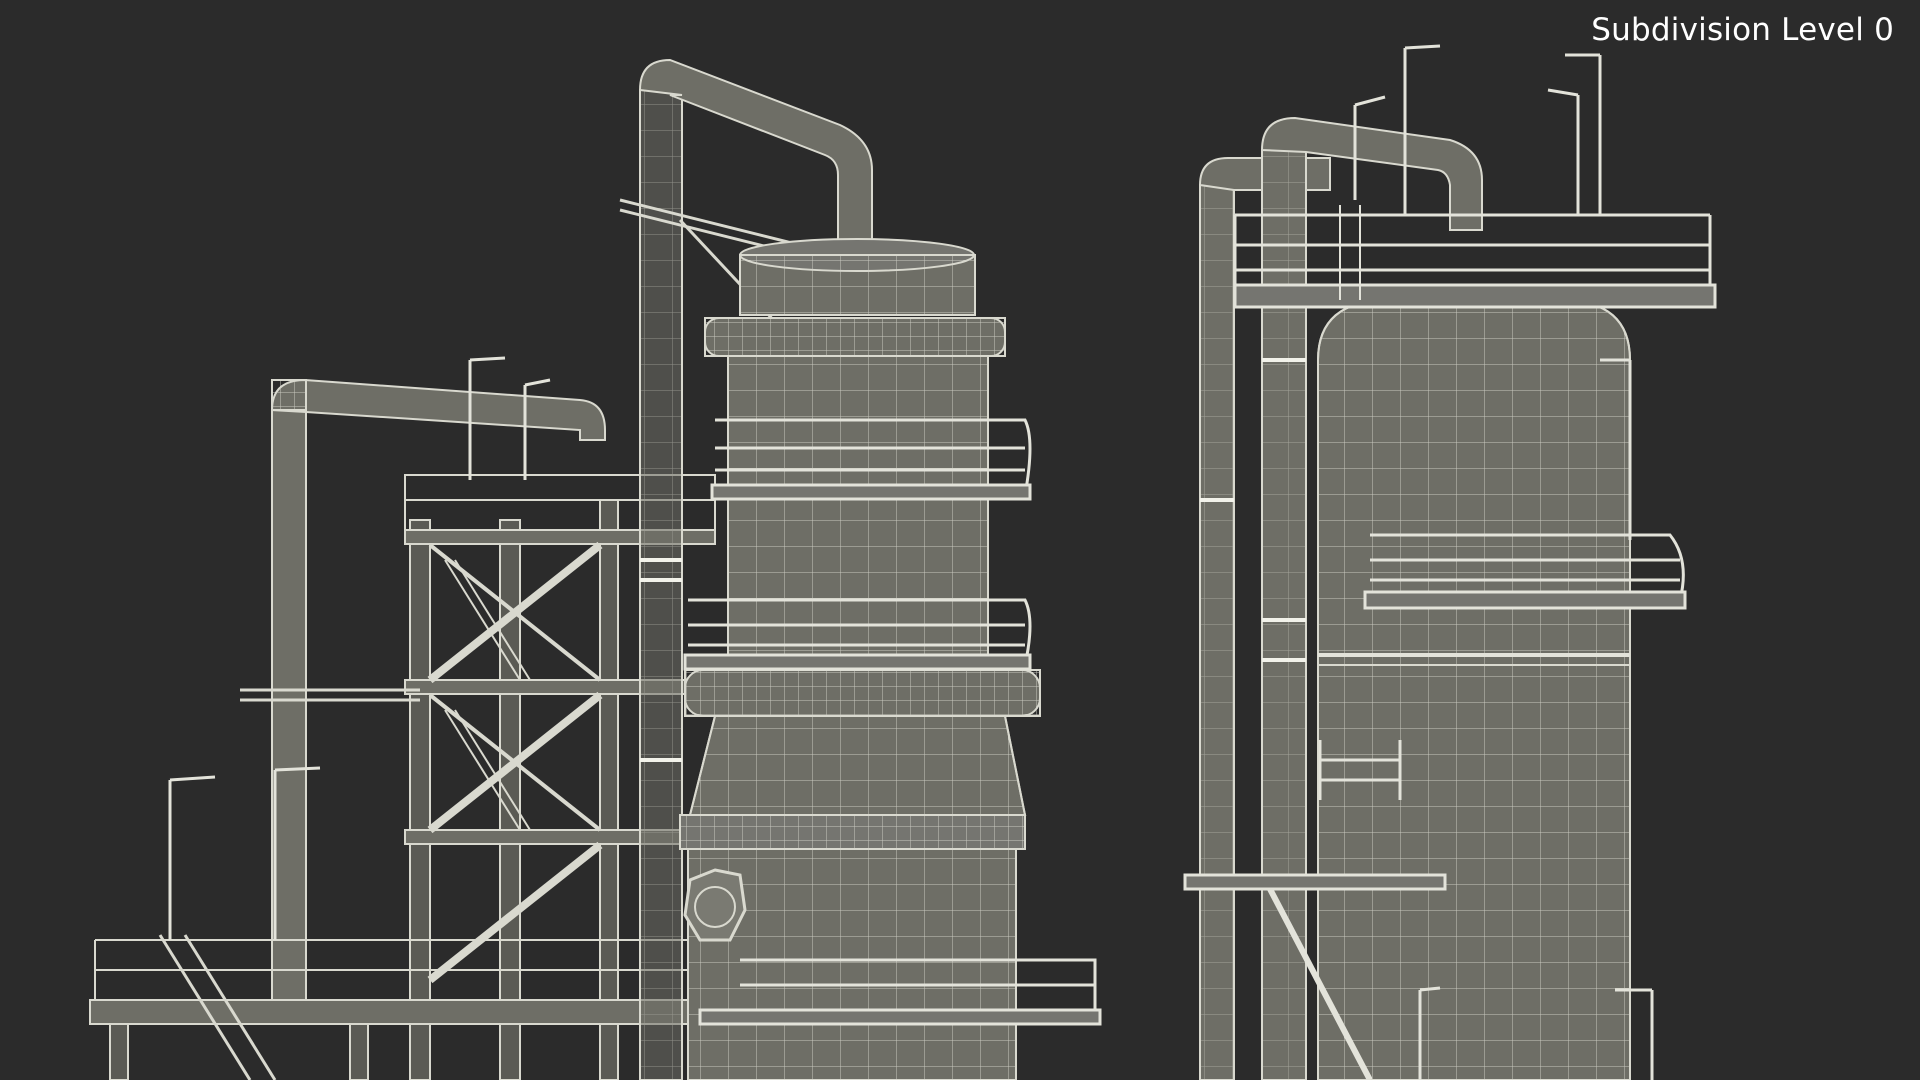 The height and width of the screenshot is (1080, 1920). What do you see at coordinates (1474, 689) in the screenshot?
I see `right-pressure-vessel` at bounding box center [1474, 689].